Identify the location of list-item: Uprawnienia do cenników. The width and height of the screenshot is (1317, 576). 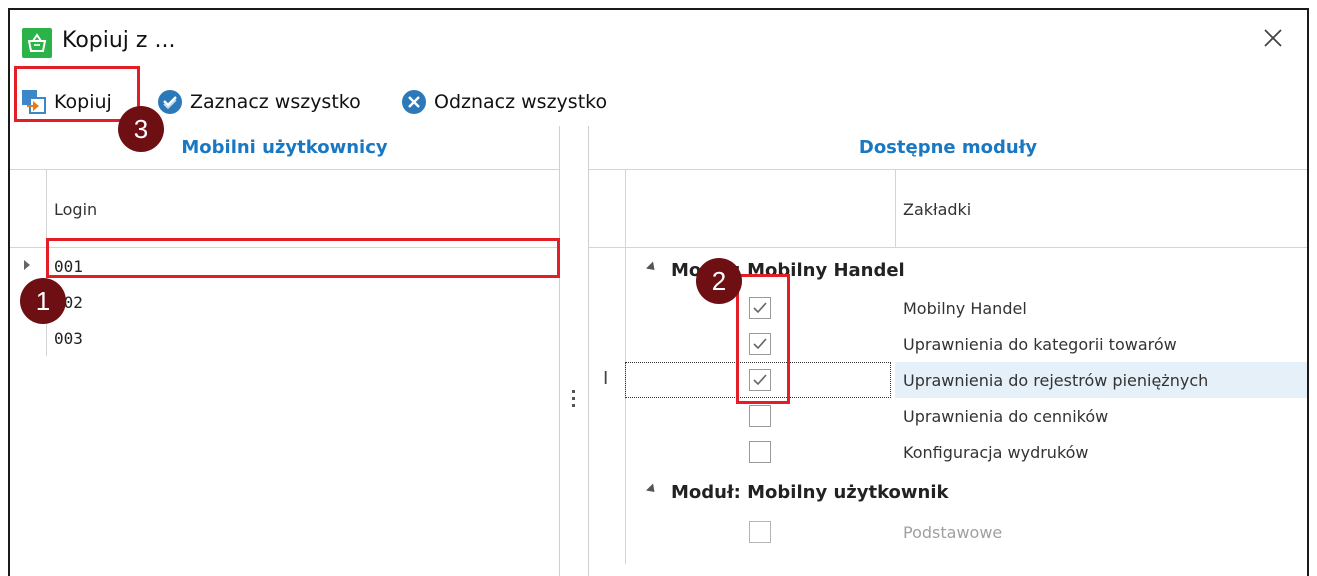
(966, 416).